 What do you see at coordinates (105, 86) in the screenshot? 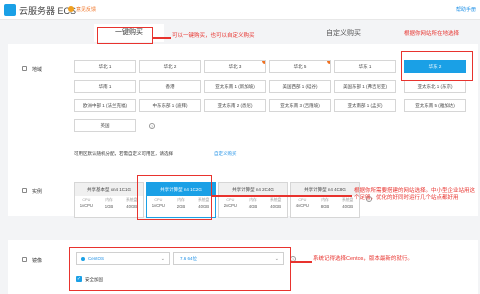
I see `region-option: 华南 1` at bounding box center [105, 86].